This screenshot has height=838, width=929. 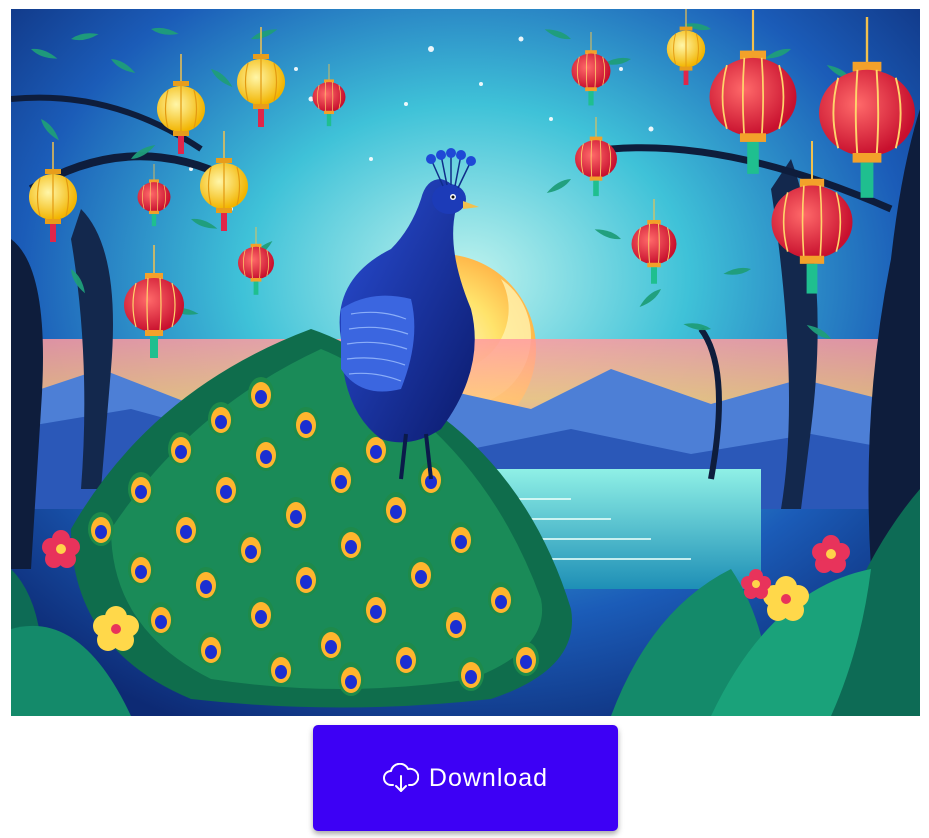 What do you see at coordinates (488, 777) in the screenshot?
I see `download-button-label: Download` at bounding box center [488, 777].